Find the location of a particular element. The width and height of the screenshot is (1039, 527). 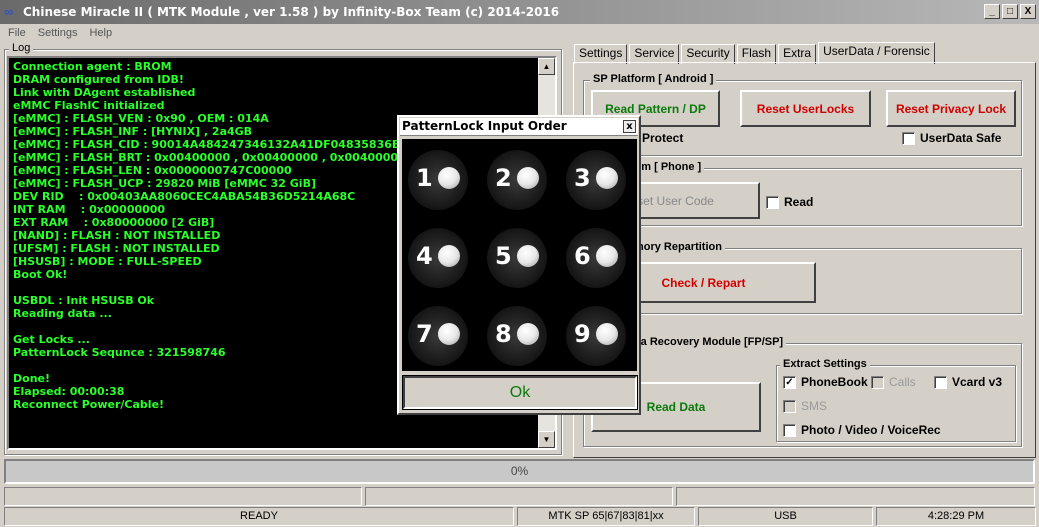

read-checkbox: Read is located at coordinates (789, 202).